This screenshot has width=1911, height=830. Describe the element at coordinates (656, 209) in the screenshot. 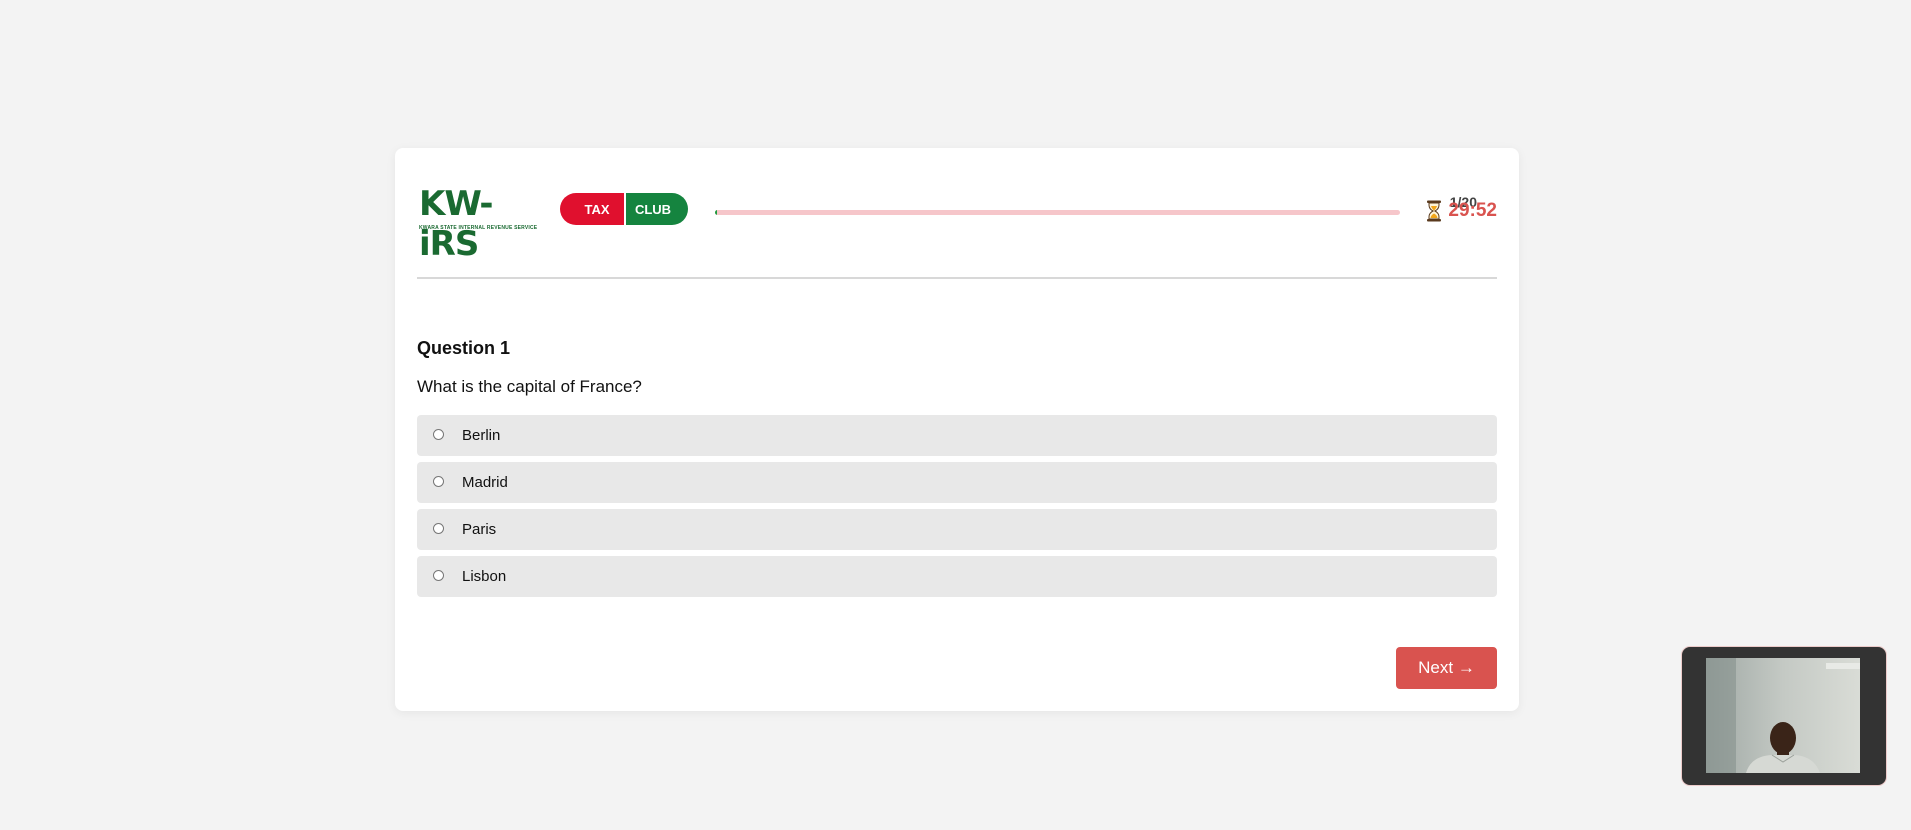

I see `taxclub-logo-right: CLUB` at that location.